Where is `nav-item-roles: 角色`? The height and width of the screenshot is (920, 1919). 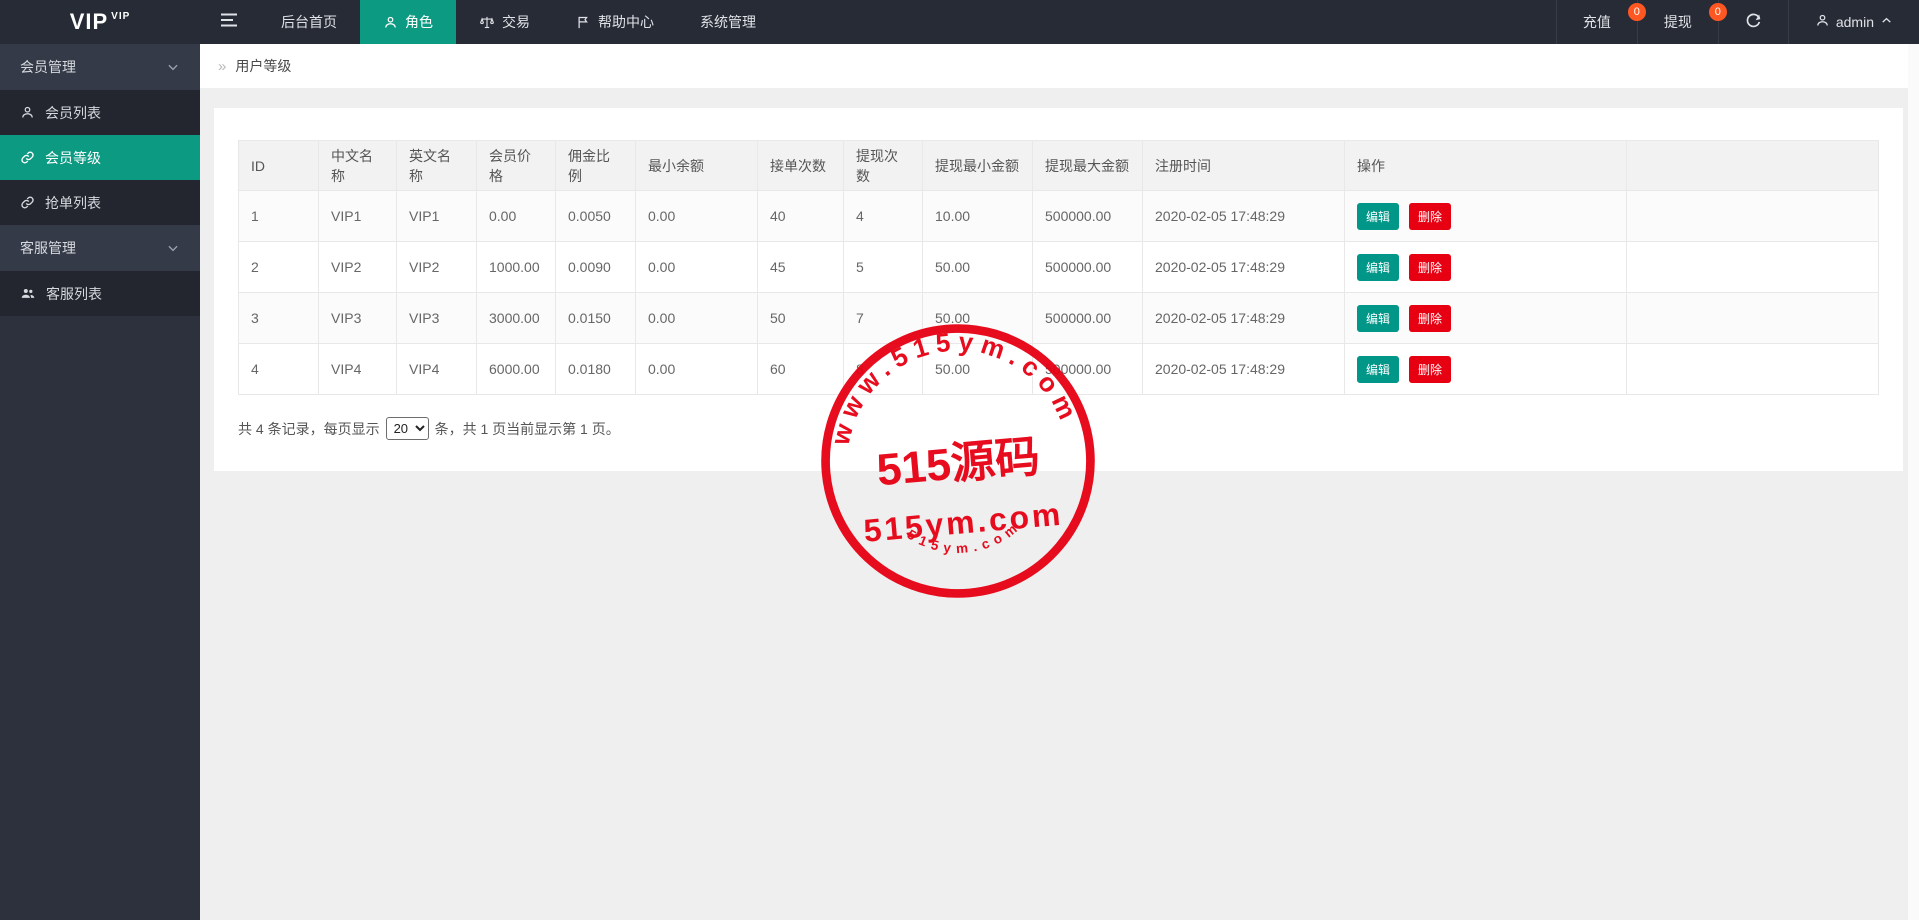 nav-item-roles: 角色 is located at coordinates (408, 22).